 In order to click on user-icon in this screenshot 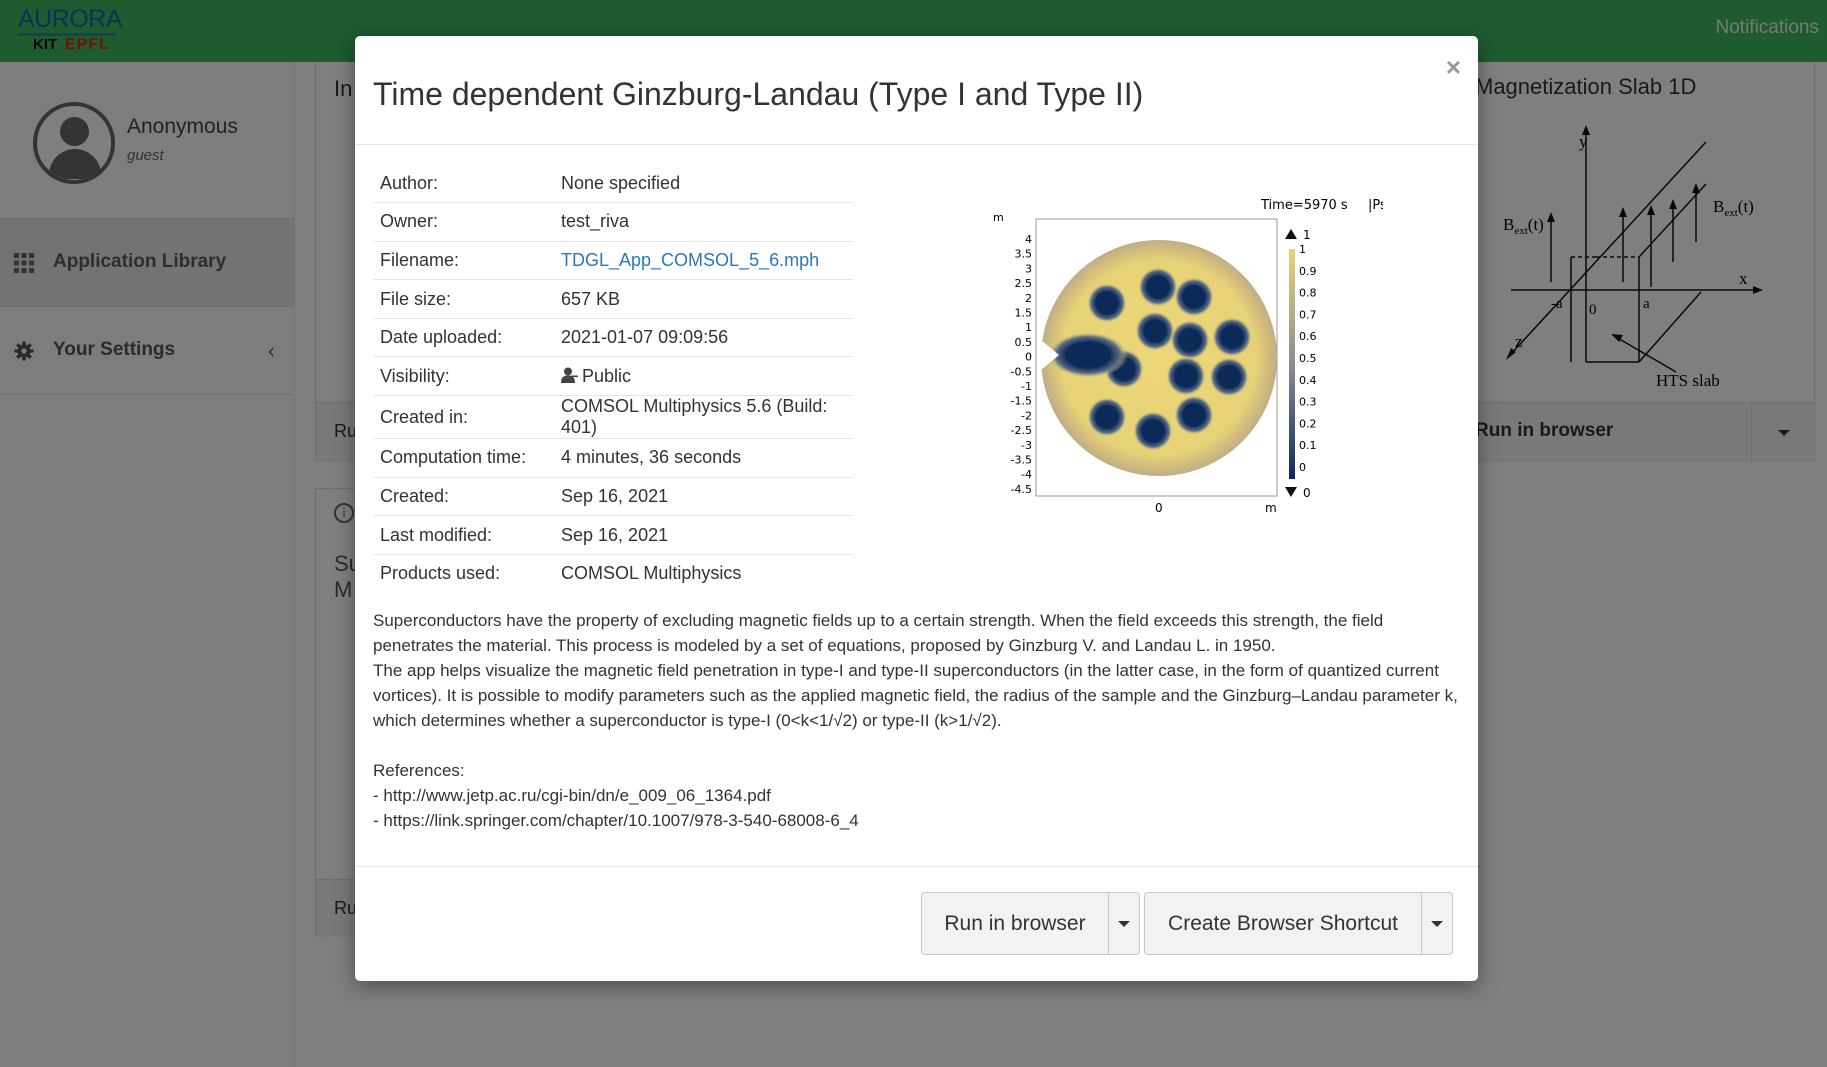, I will do `click(569, 375)`.